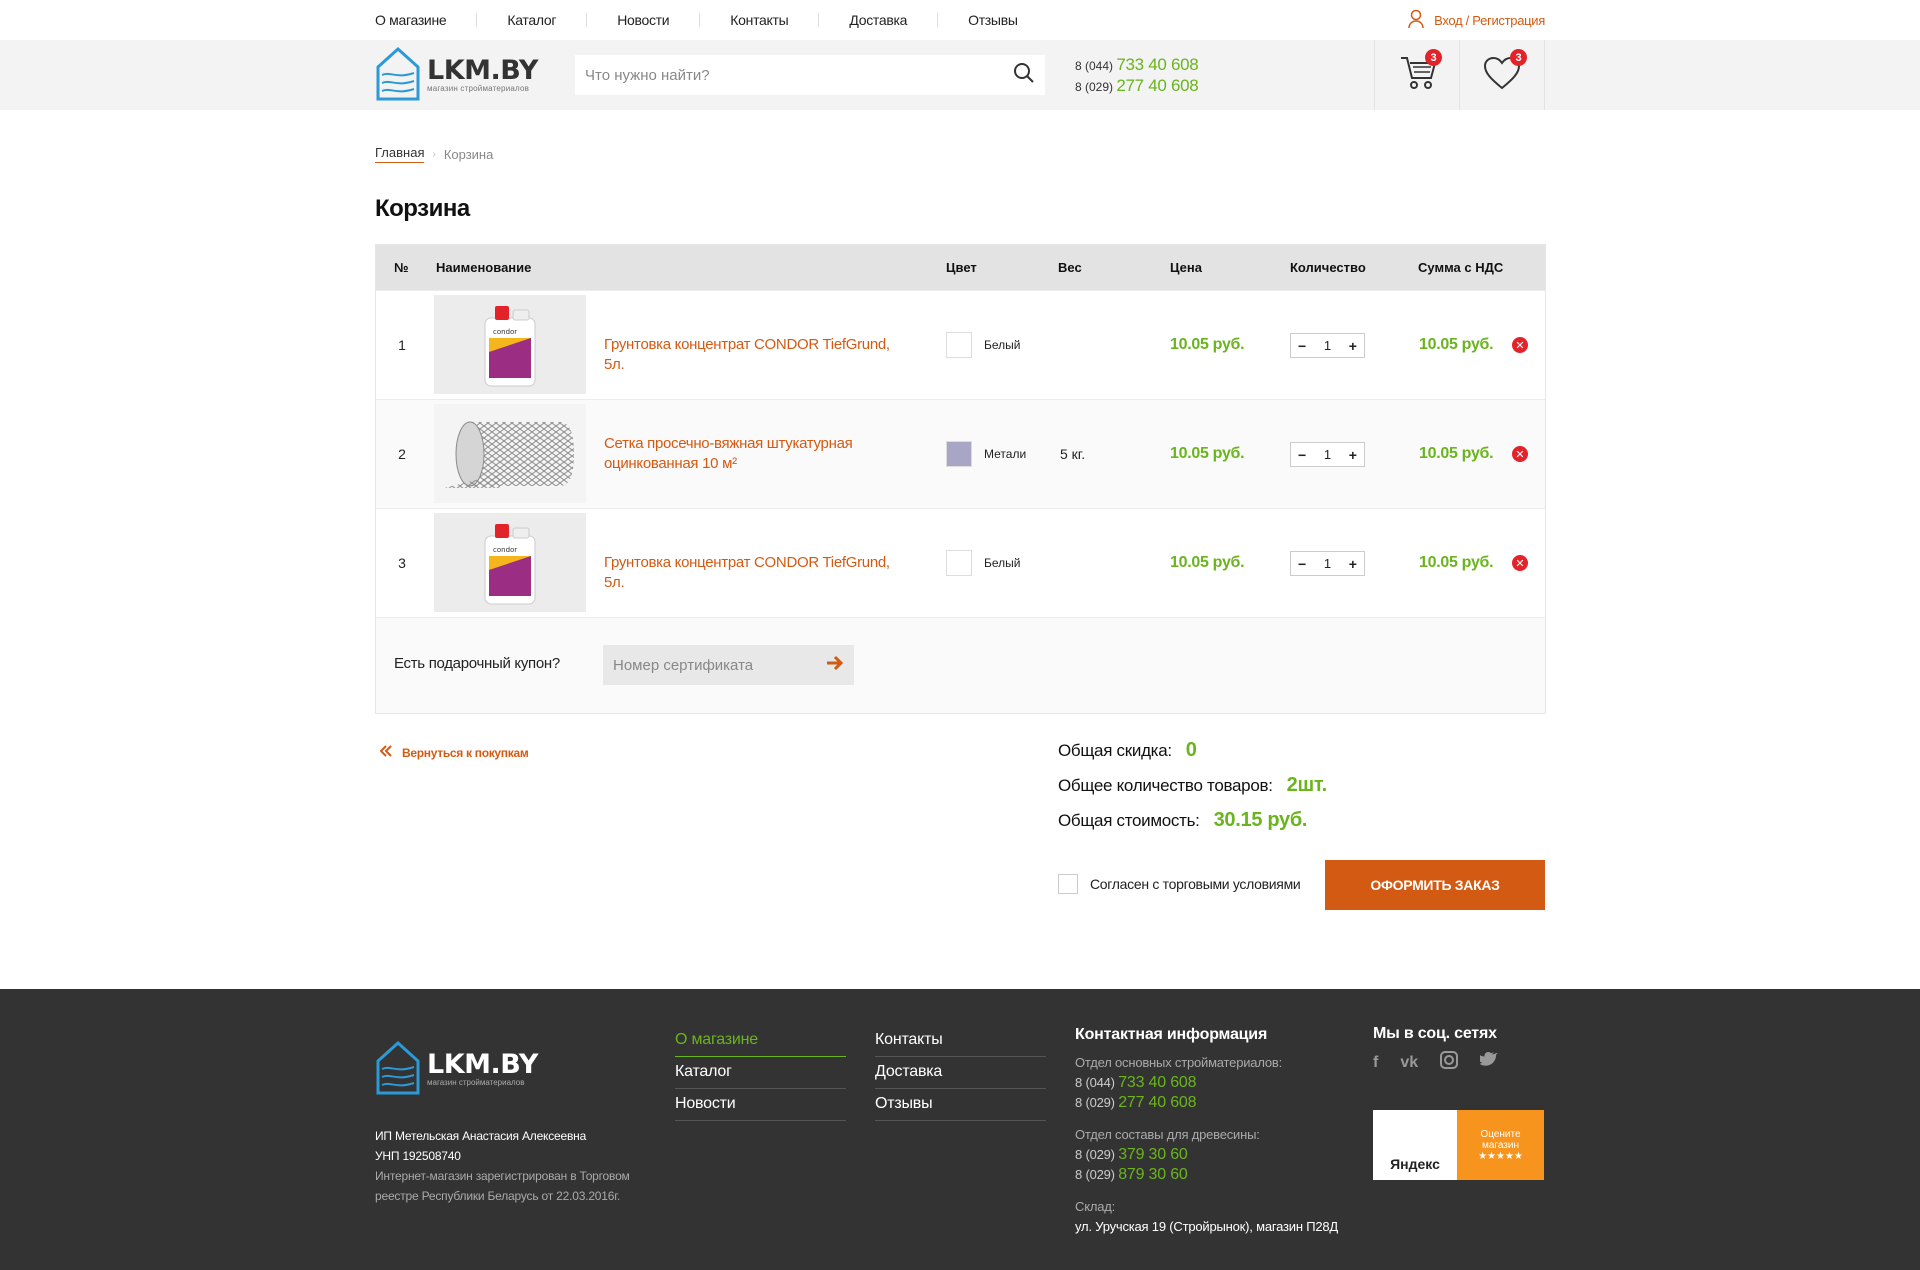  I want to click on breadcrumb: Главная › Корзина, so click(960, 154).